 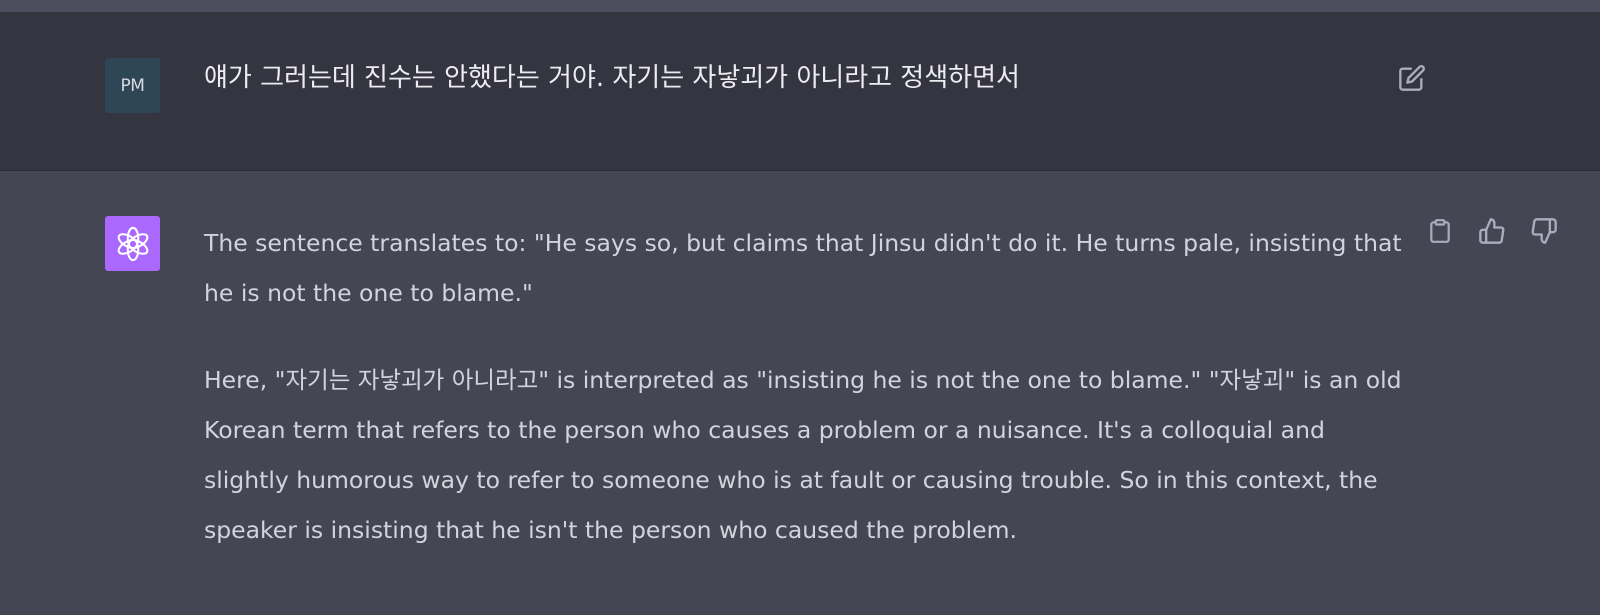 I want to click on edit-icon, so click(x=1412, y=78).